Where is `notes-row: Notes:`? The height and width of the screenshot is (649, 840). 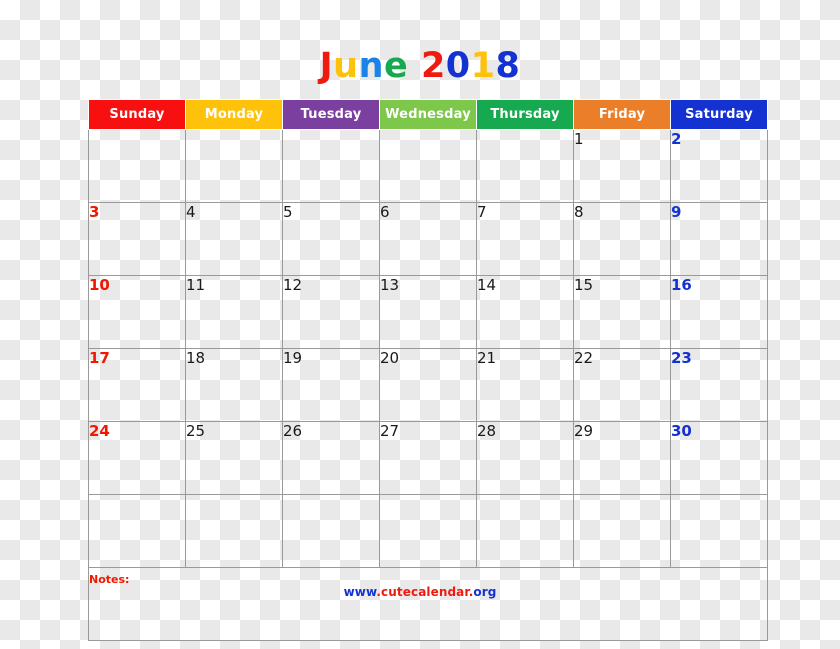 notes-row: Notes: is located at coordinates (428, 604).